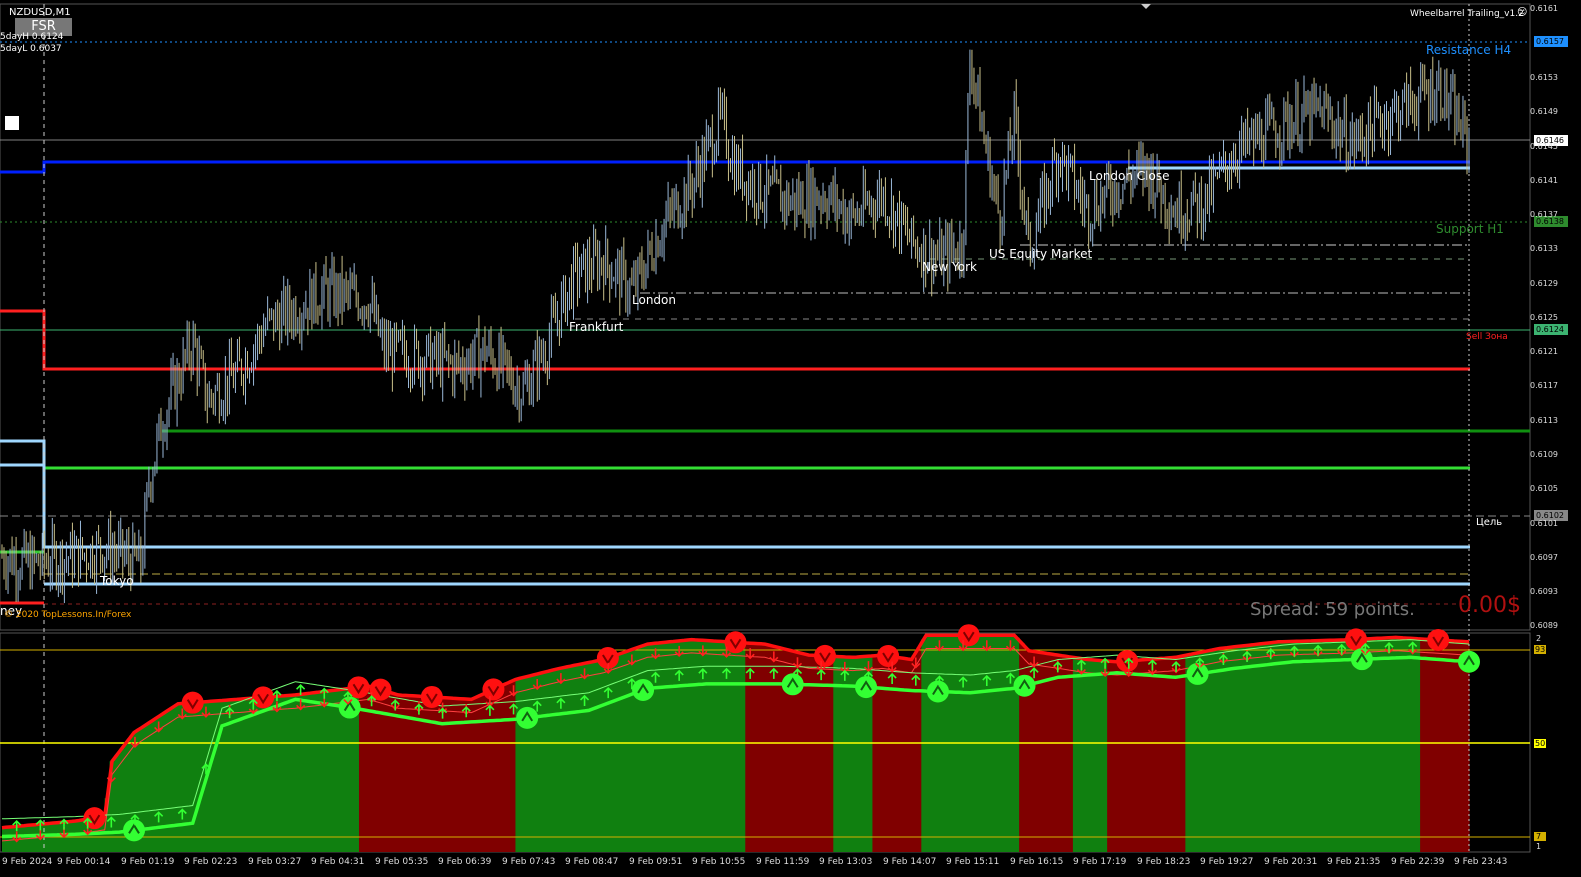 This screenshot has width=1581, height=877. Describe the element at coordinates (1332, 609) in the screenshot. I see `spread-text: Spread: 59 points.` at that location.